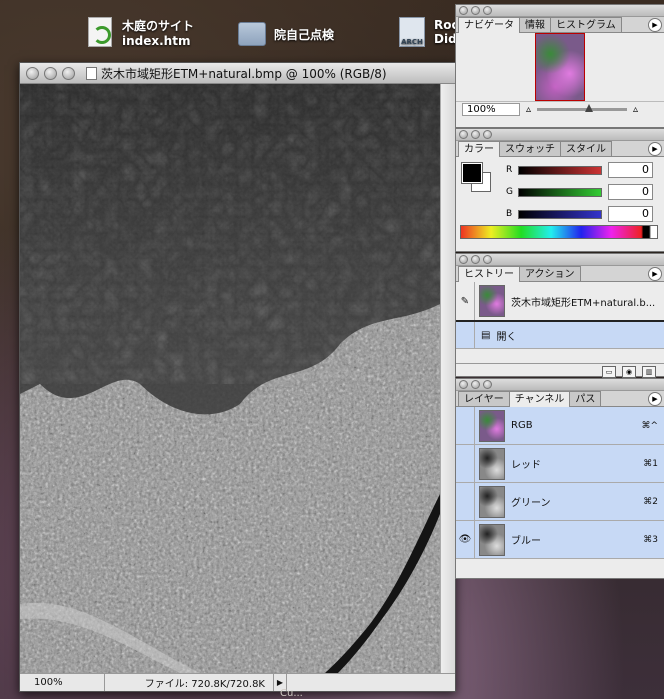 The width and height of the screenshot is (664, 699). What do you see at coordinates (629, 372) in the screenshot?
I see `camera-snapshot-icon: ◉` at bounding box center [629, 372].